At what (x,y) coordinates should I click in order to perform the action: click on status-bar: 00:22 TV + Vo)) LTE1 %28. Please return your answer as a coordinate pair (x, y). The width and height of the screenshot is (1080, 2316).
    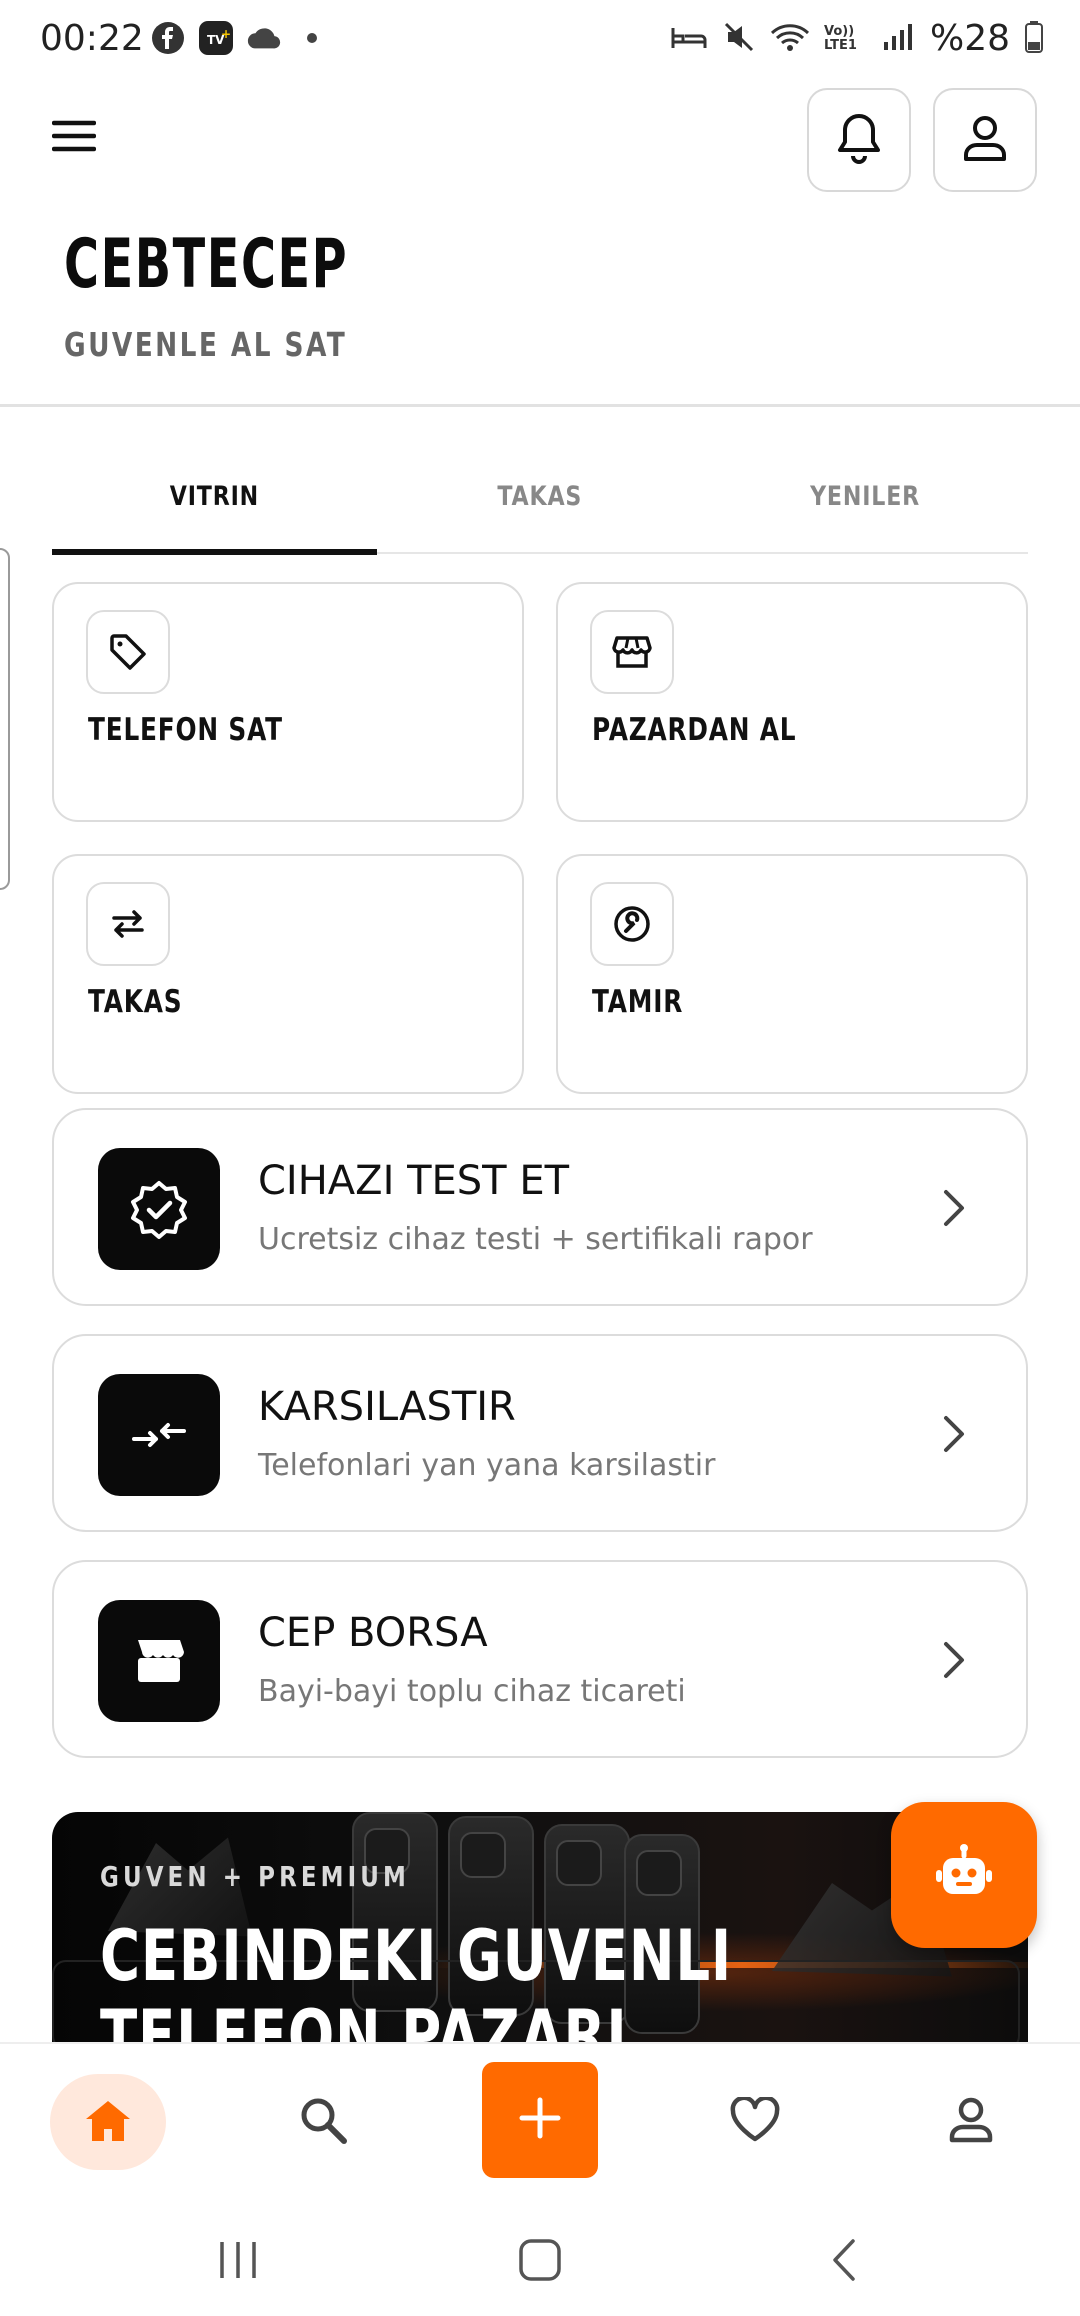
    Looking at the image, I should click on (540, 40).